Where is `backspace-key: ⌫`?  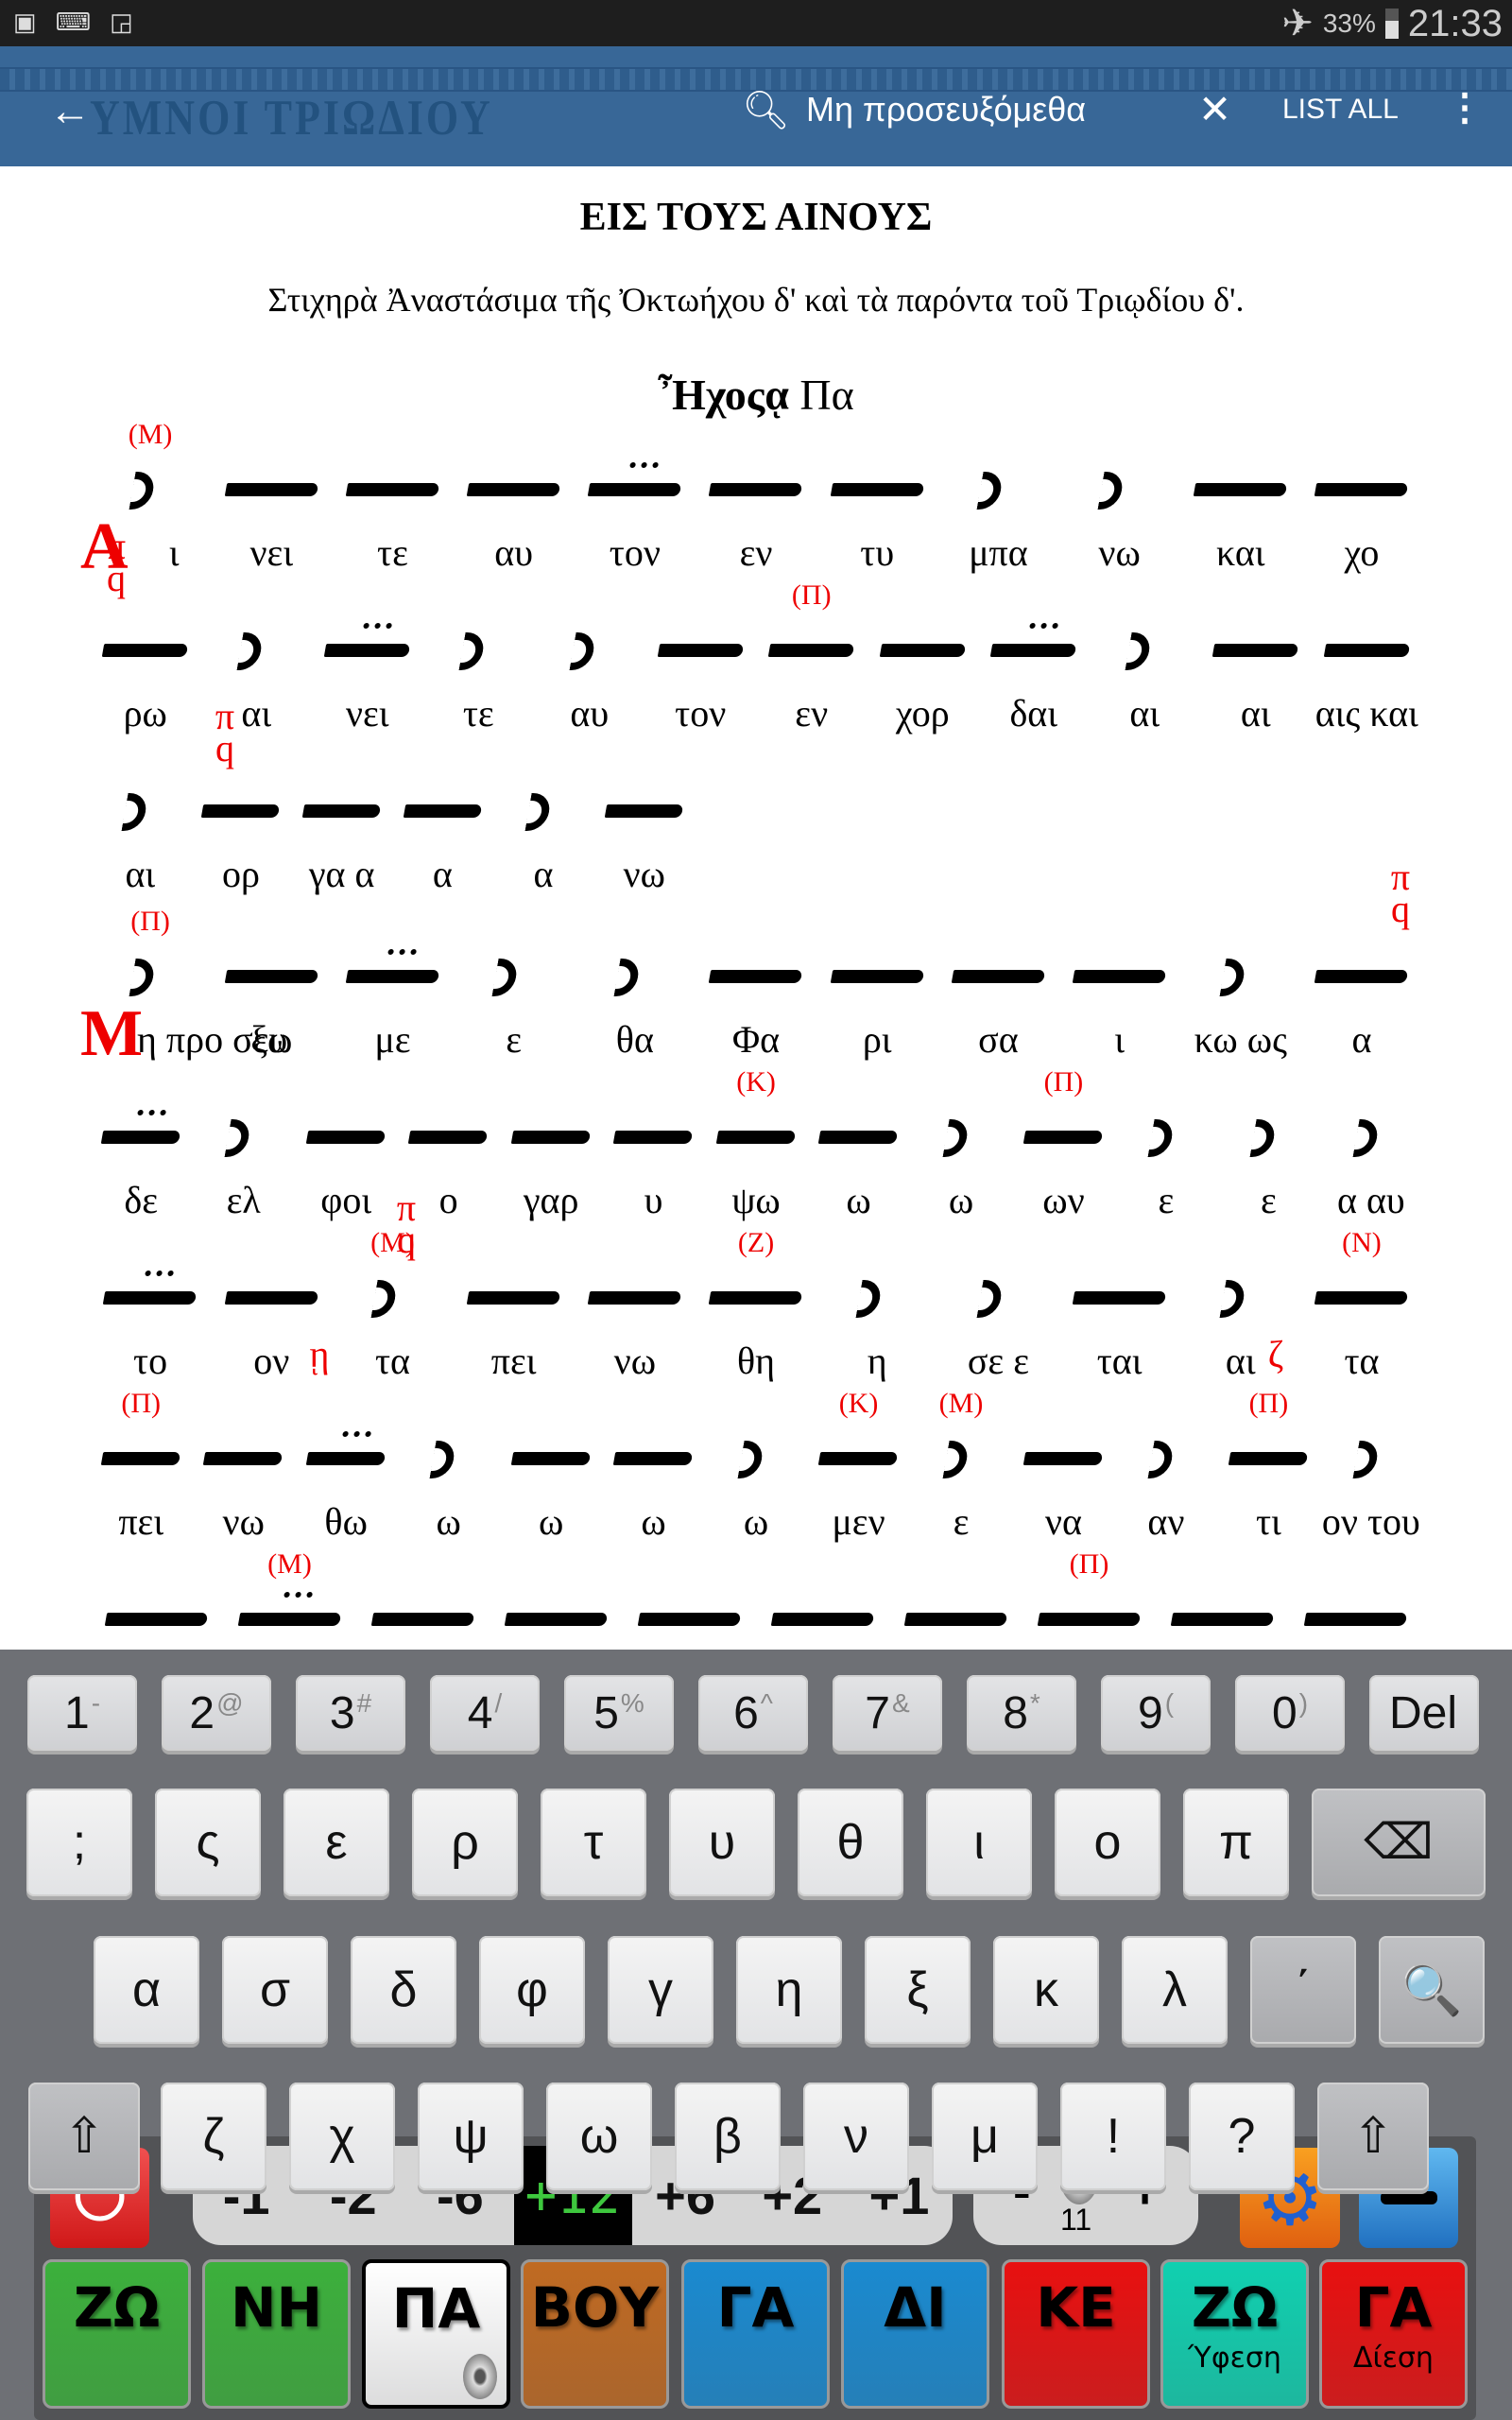
backspace-key: ⌫ is located at coordinates (1399, 1843).